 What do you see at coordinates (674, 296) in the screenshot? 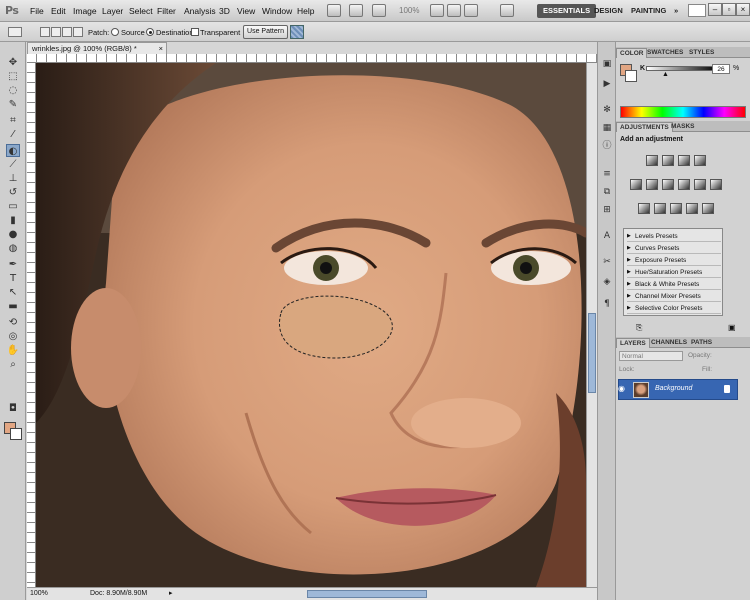
I see `preset-channel-mixer: Channel Mixer Presets` at bounding box center [674, 296].